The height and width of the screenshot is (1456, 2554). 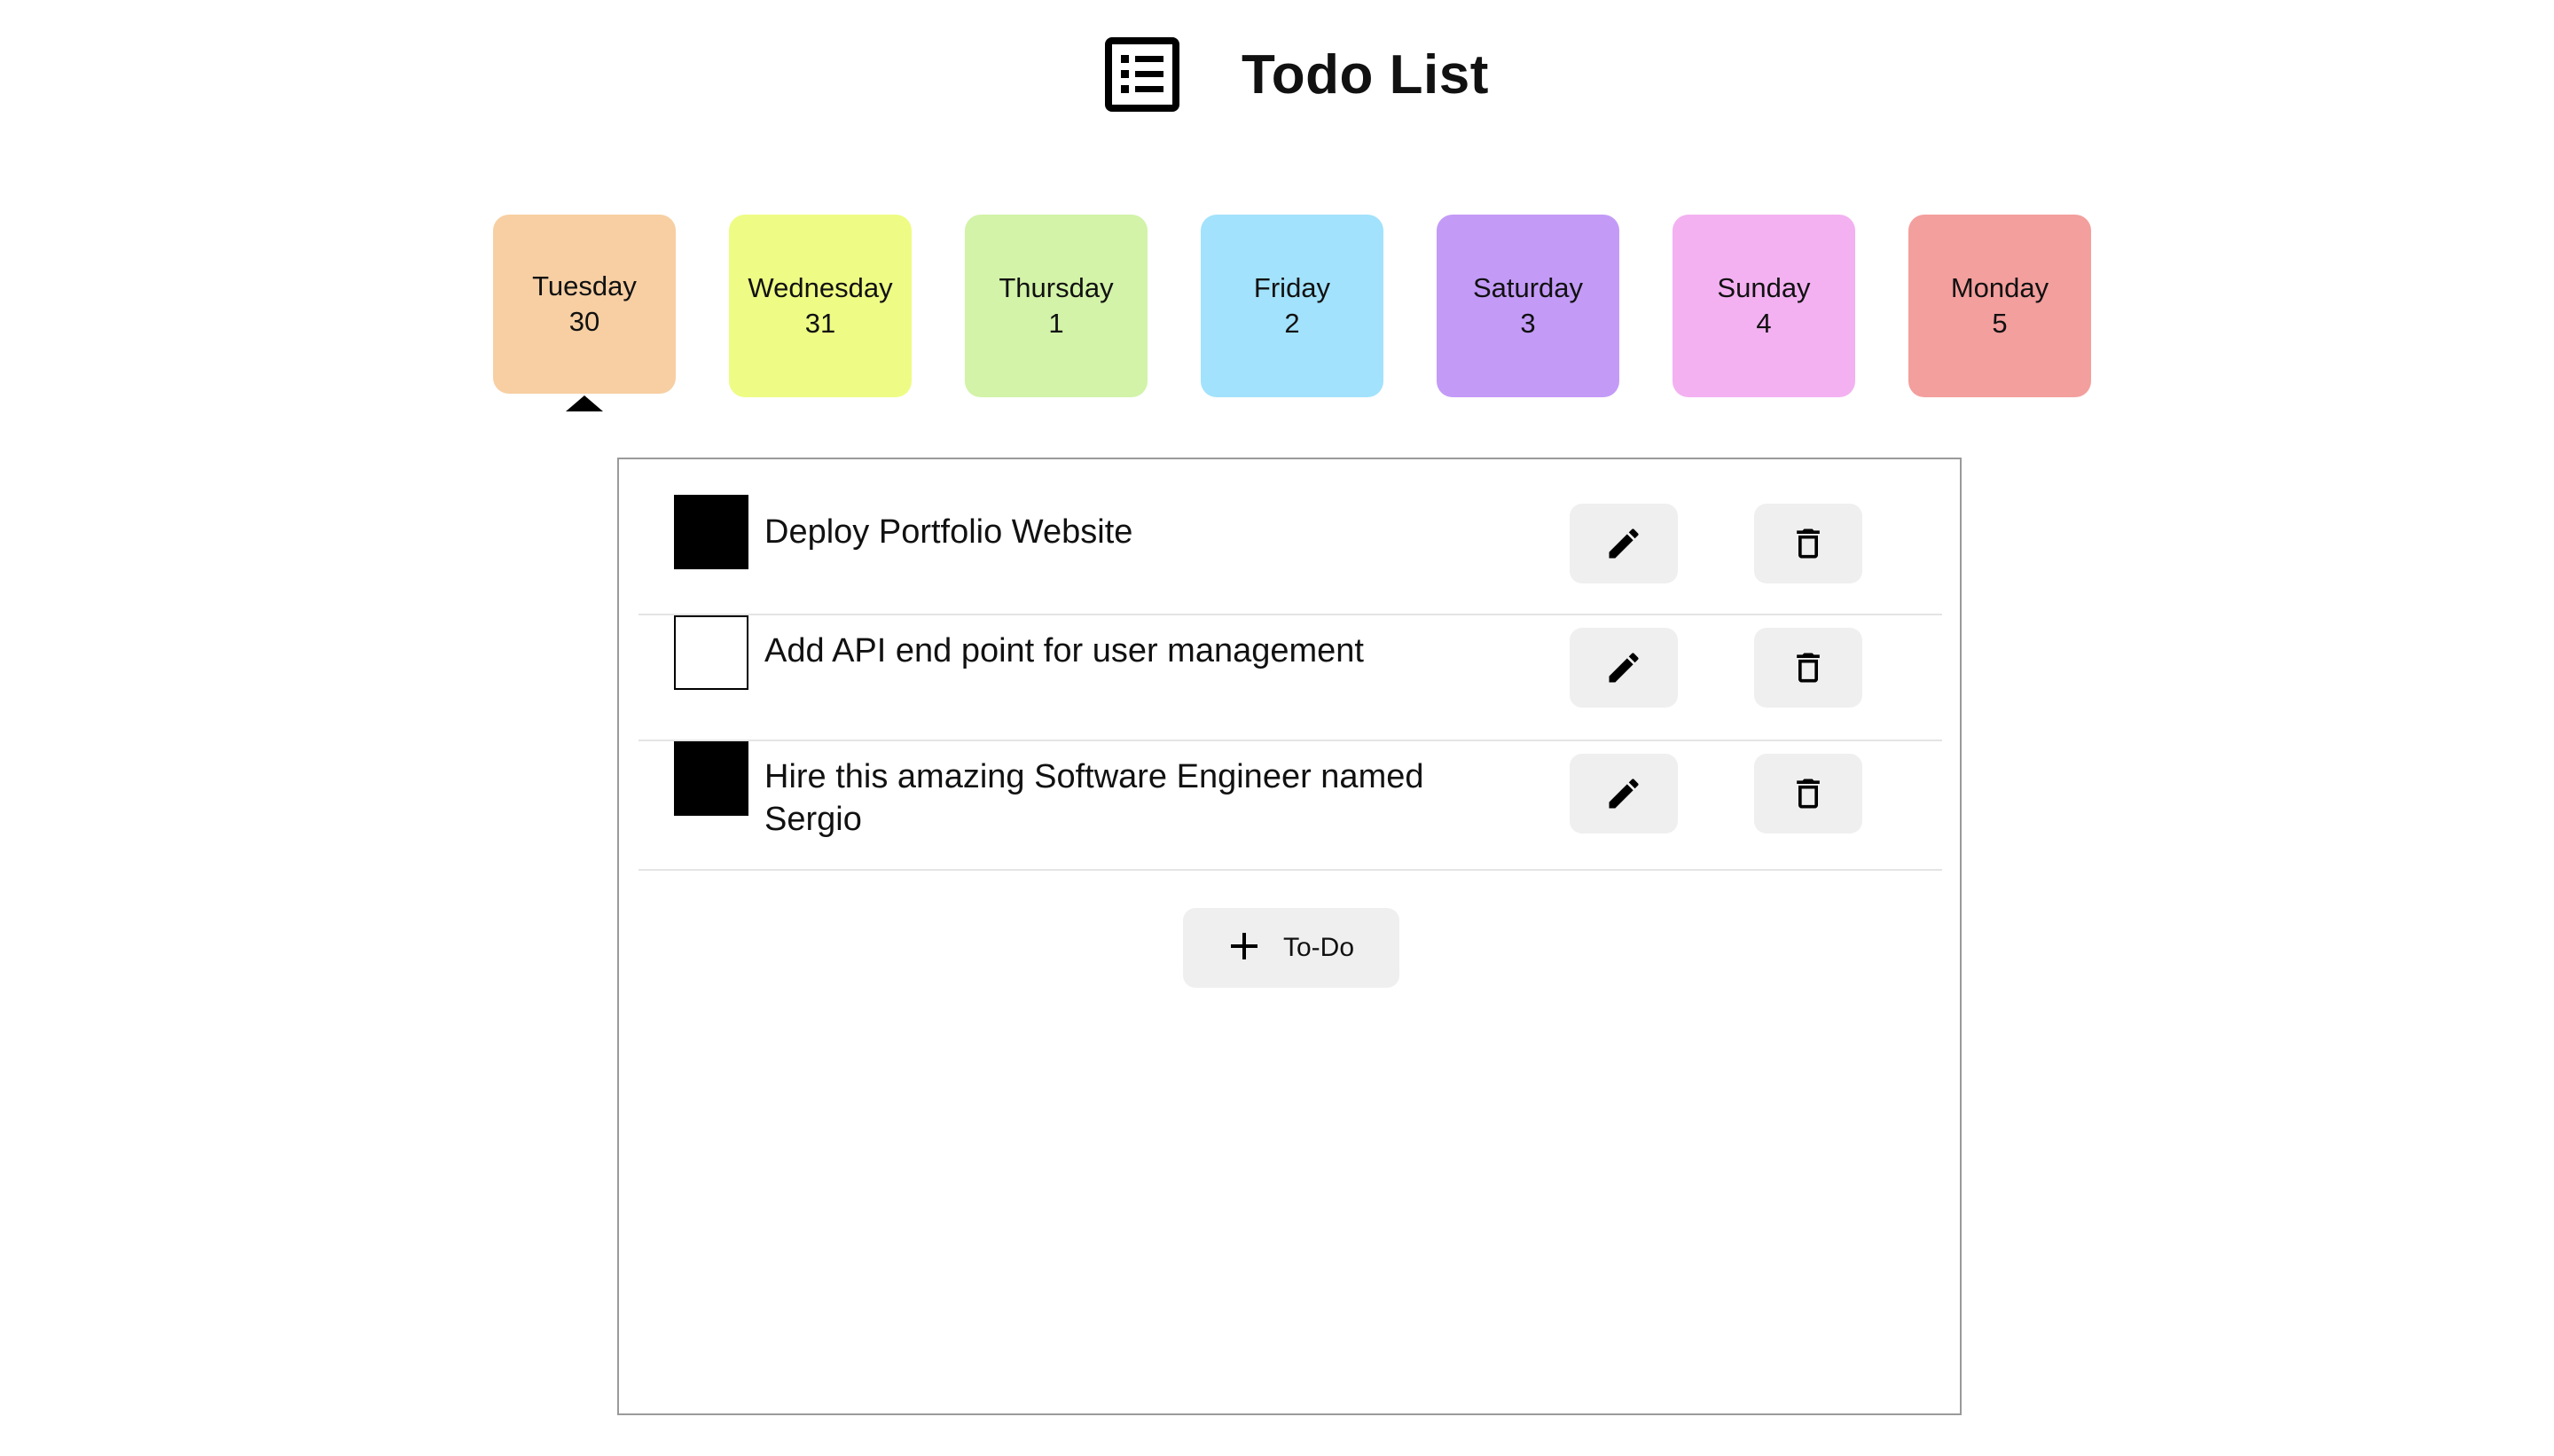 What do you see at coordinates (1528, 287) in the screenshot?
I see `day-name: Saturday` at bounding box center [1528, 287].